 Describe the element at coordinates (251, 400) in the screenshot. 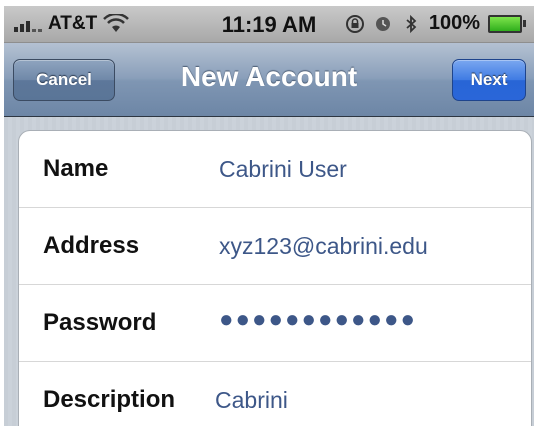

I see `description-field: Cabrini` at that location.